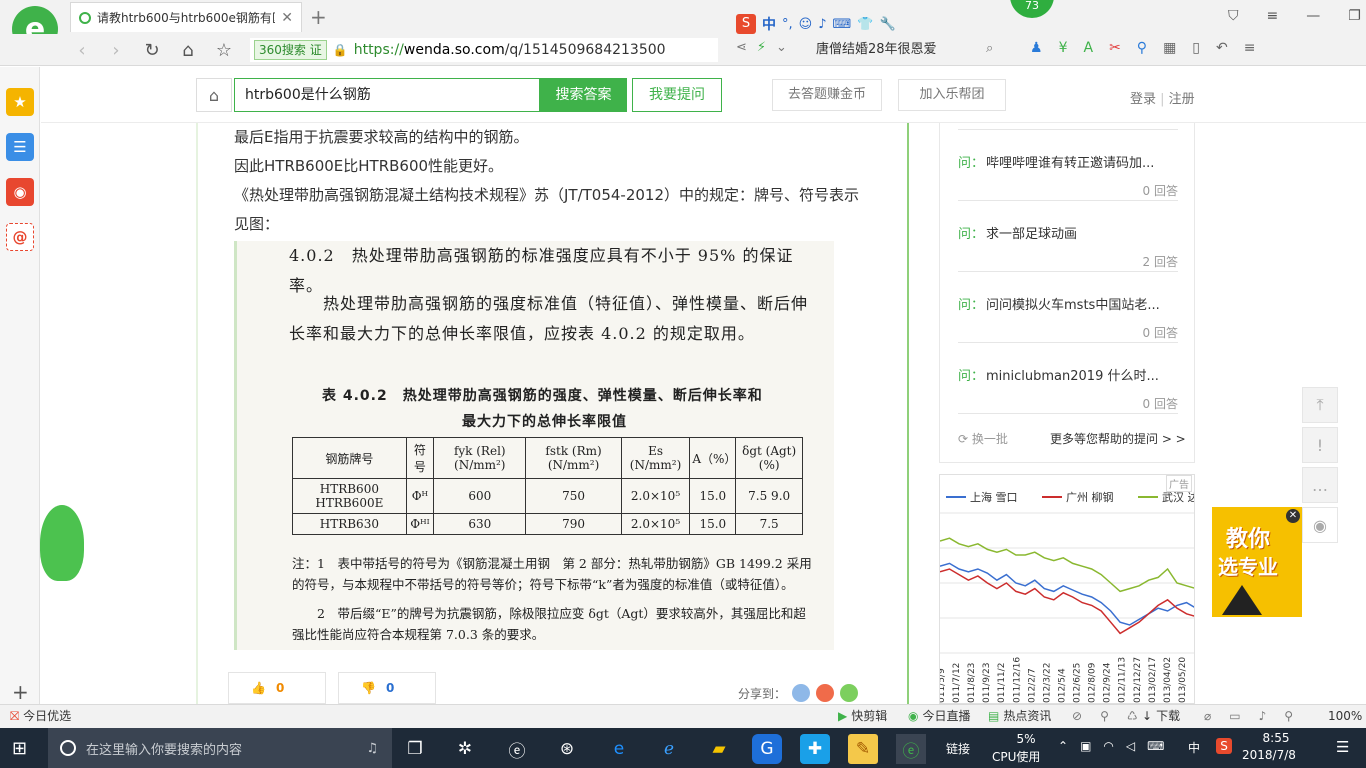 The image size is (1366, 768). I want to click on mic-icon: ♪, so click(822, 24).